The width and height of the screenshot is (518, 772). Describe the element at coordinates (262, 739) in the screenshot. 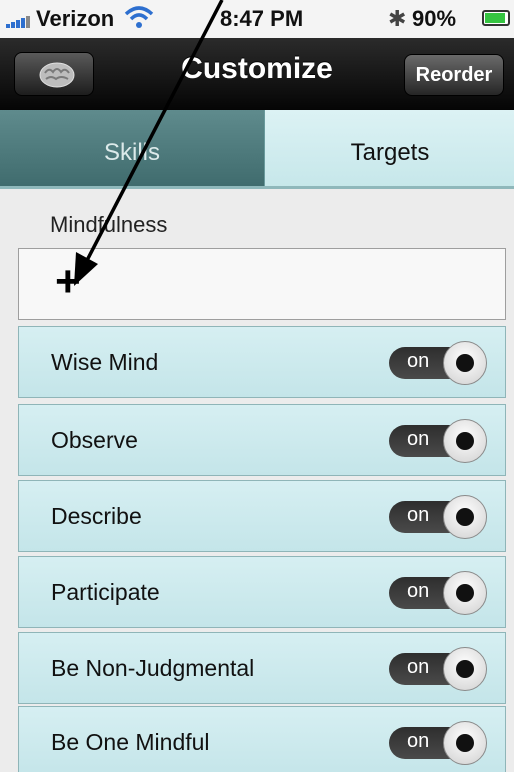

I see `list-item: Be One Mindful on` at that location.